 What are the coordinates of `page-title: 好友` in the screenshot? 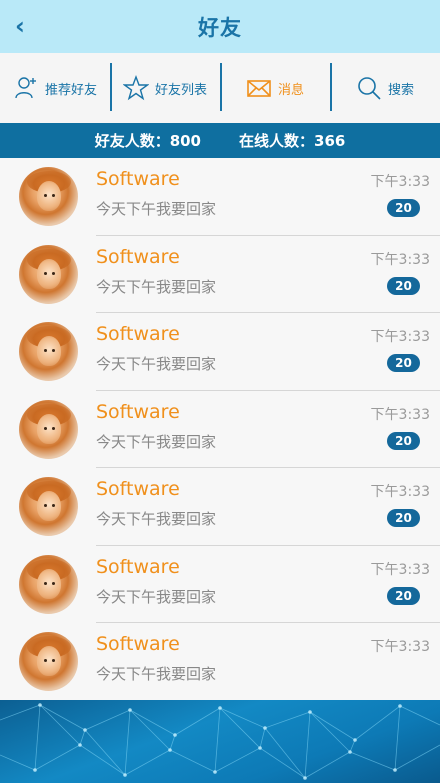 It's located at (220, 27).